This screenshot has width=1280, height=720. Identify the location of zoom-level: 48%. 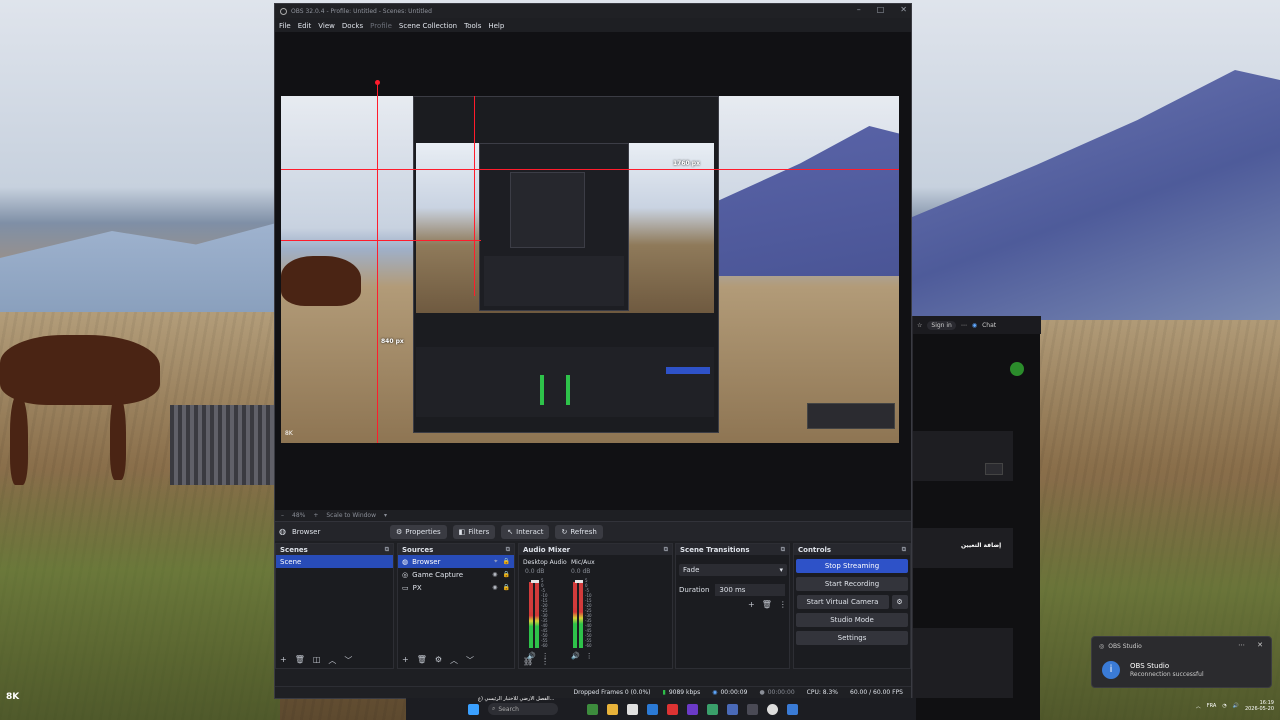
(299, 515).